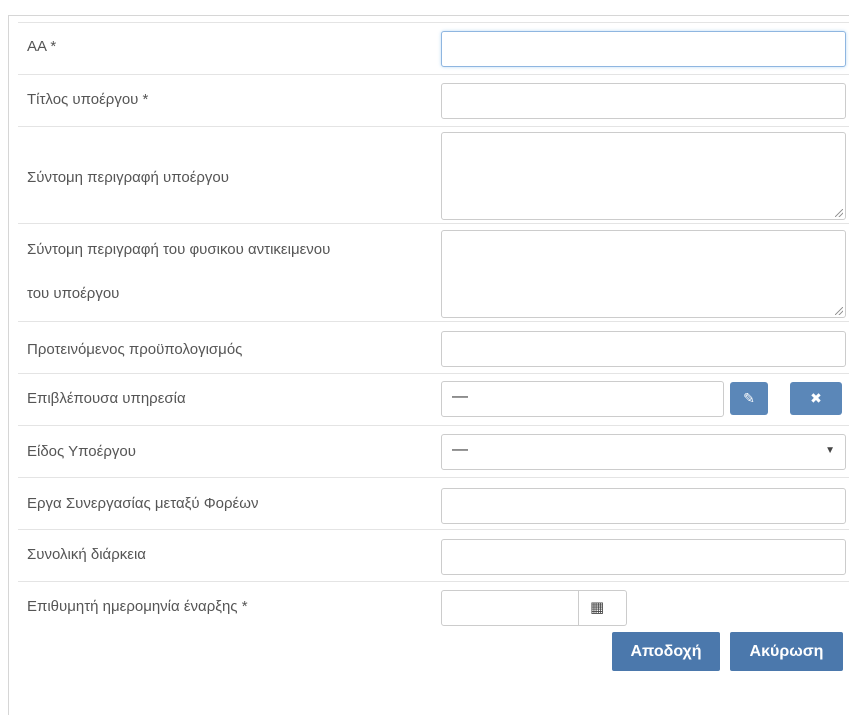 The width and height of the screenshot is (849, 715). I want to click on caret-down-icon: ▼, so click(830, 450).